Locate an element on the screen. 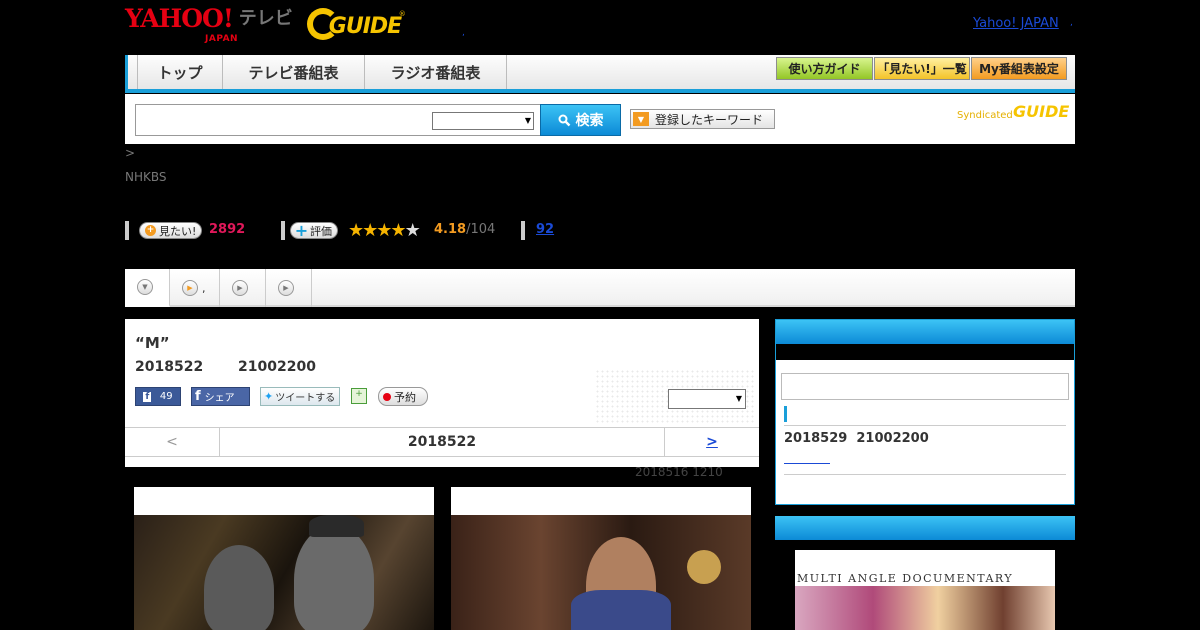 This screenshot has height=630, width=1200. ad-text: MULTI ANGLE DOCUMENTARY is located at coordinates (905, 578).